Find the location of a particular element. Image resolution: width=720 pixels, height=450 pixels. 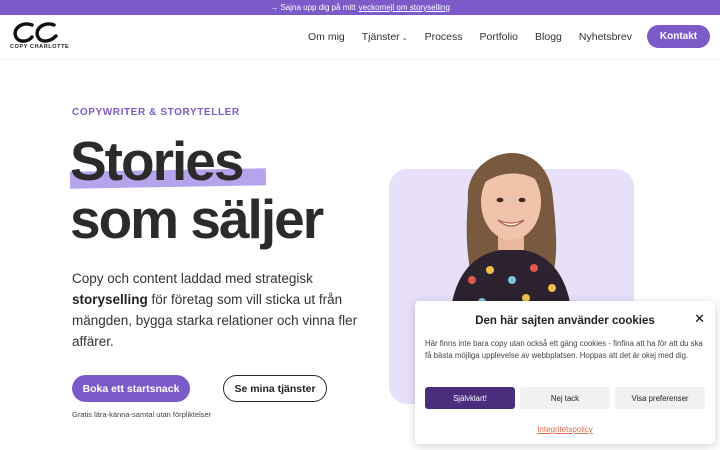

newsletter-link: veckomejl om storyselling is located at coordinates (404, 7).